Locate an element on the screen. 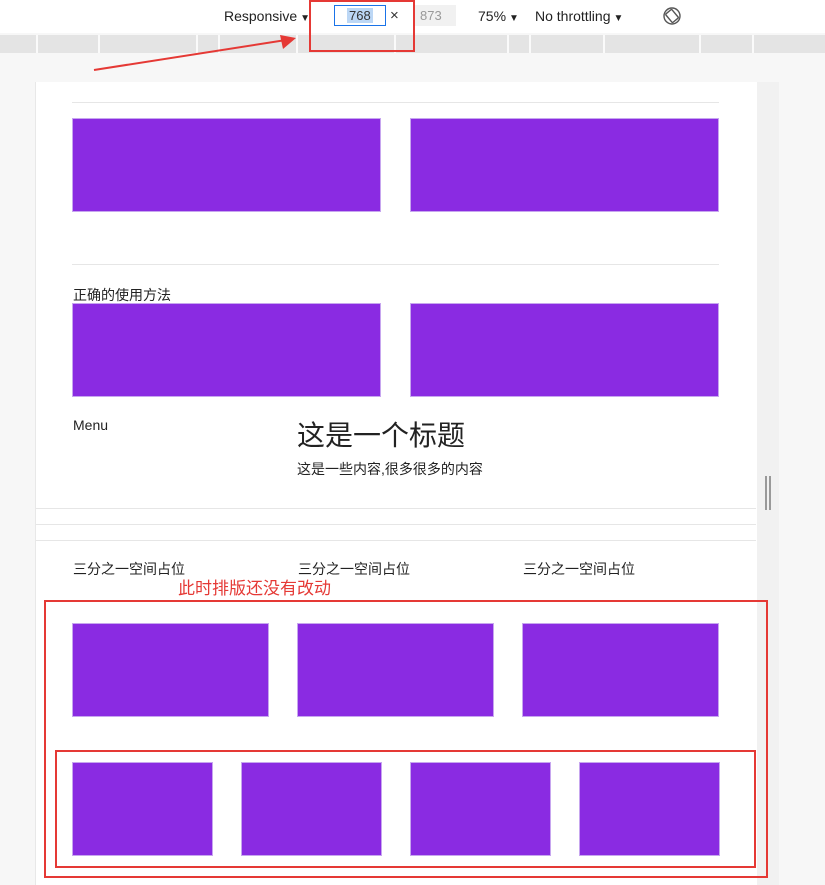 Image resolution: width=825 pixels, height=885 pixels. height-input: 873 is located at coordinates (435, 15).